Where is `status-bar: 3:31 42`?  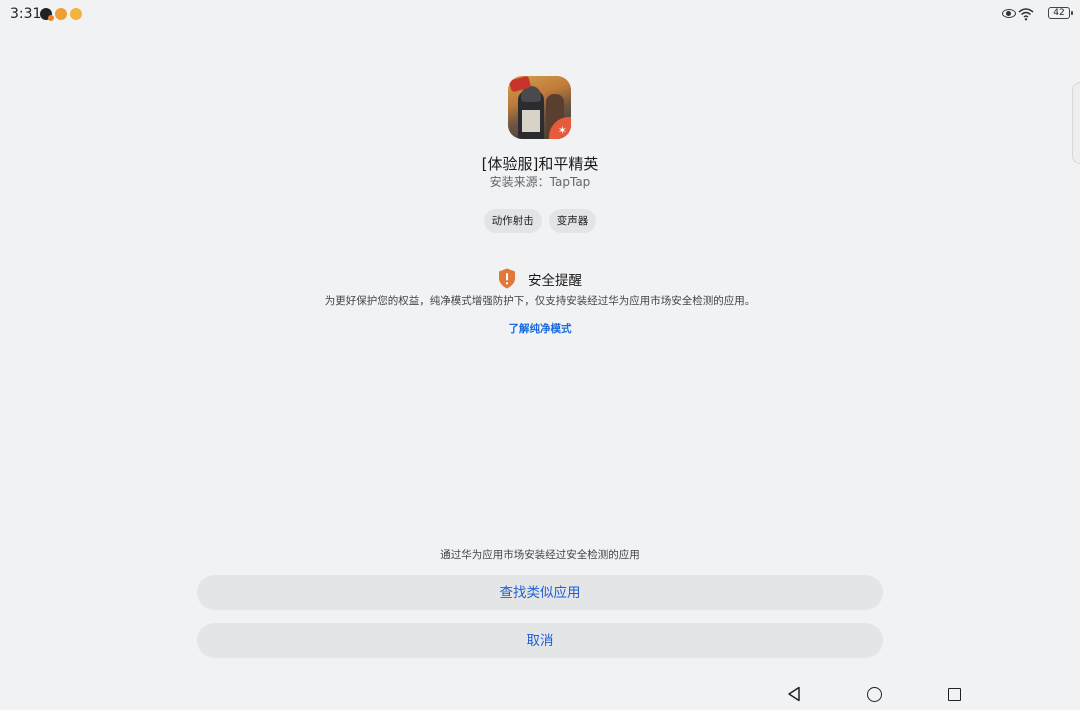
status-bar: 3:31 42 is located at coordinates (540, 14).